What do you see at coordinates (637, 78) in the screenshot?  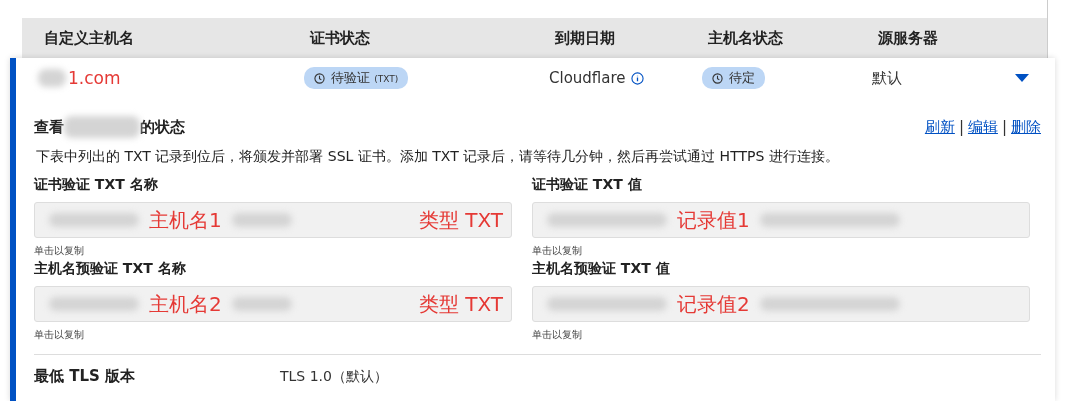 I see `info-icon` at bounding box center [637, 78].